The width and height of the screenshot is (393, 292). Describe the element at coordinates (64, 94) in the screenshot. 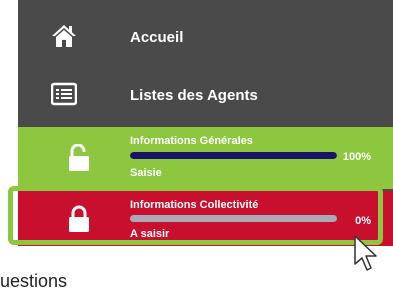

I see `list-icon` at that location.